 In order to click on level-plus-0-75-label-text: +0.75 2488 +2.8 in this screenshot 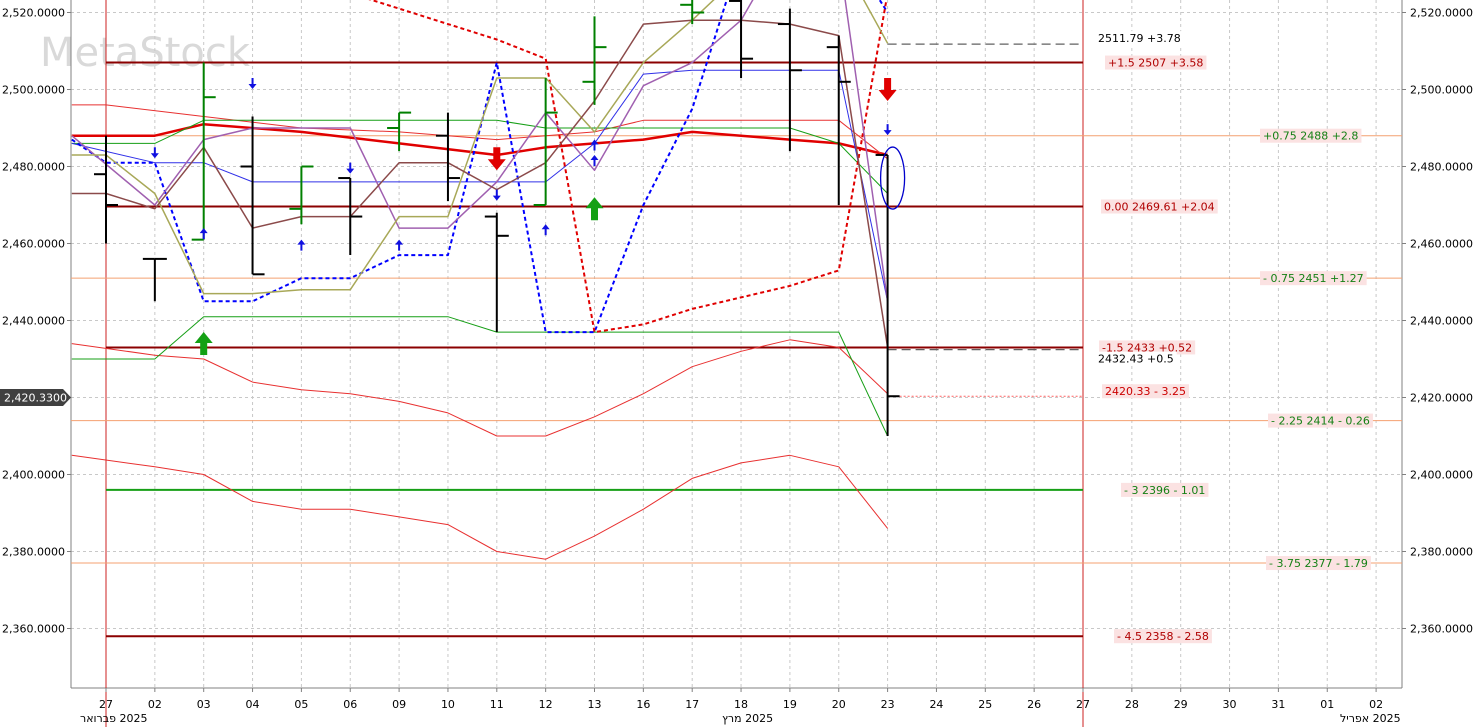, I will do `click(1310, 136)`.